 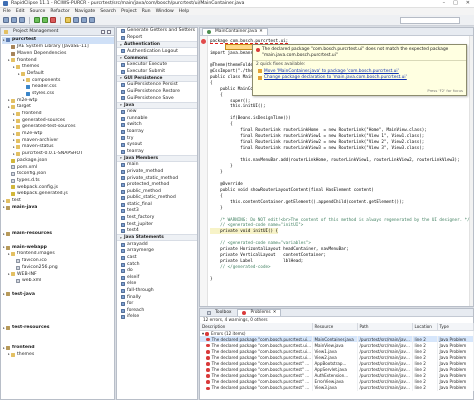 What do you see at coordinates (157, 271) in the screenshot?
I see `palette-item: do` at bounding box center [157, 271].